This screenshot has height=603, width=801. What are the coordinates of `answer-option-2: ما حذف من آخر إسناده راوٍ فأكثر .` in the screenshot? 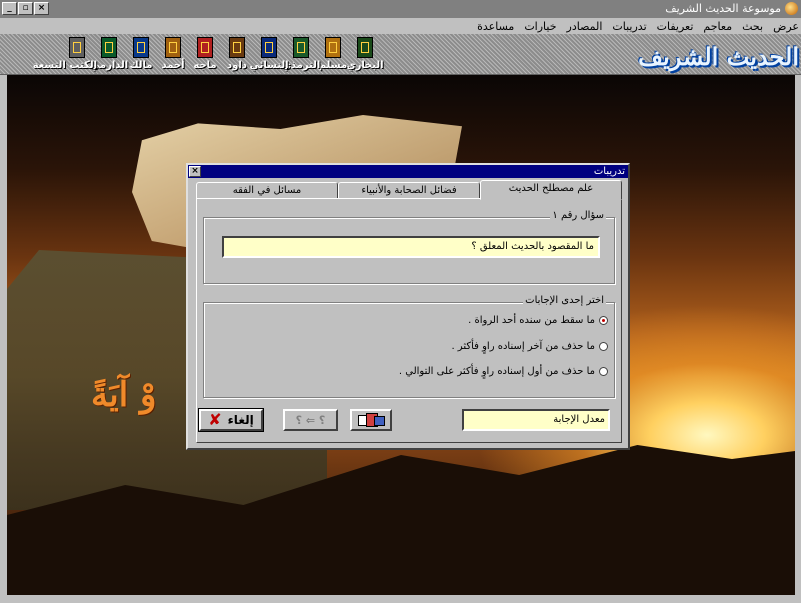 It's located at (529, 346).